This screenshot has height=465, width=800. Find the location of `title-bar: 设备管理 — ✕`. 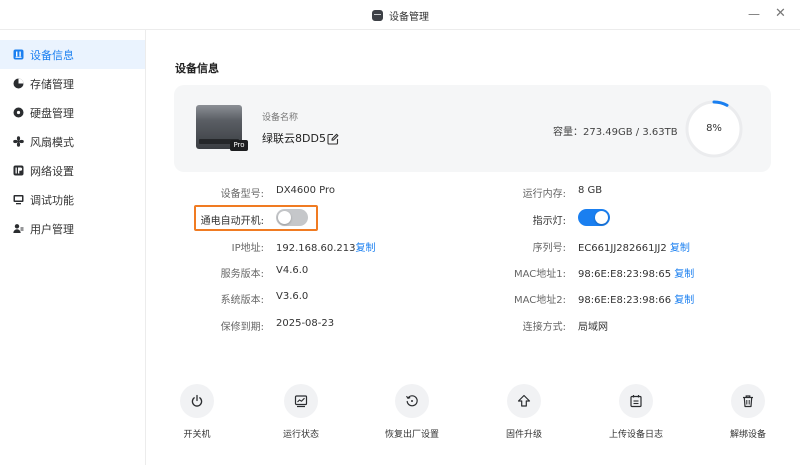

title-bar: 设备管理 — ✕ is located at coordinates (400, 15).